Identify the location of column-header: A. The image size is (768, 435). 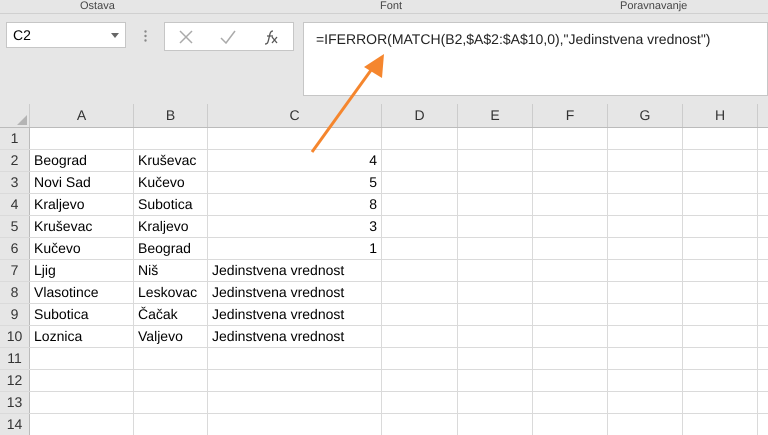
(82, 115).